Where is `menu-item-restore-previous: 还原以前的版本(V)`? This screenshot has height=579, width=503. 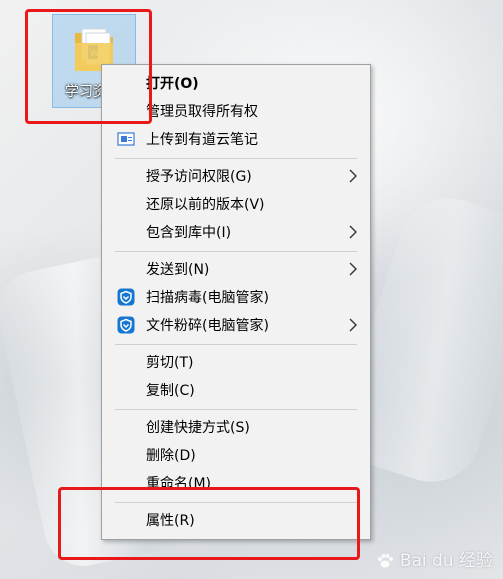 menu-item-restore-previous: 还原以前的版本(V) is located at coordinates (236, 204).